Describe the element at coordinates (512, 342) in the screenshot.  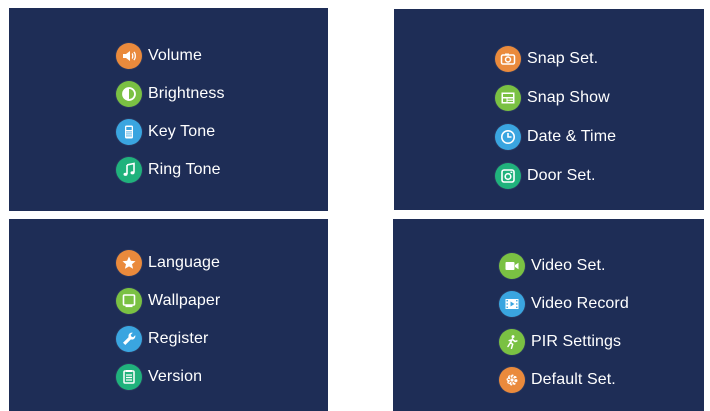
I see `motion-sensor-icon` at that location.